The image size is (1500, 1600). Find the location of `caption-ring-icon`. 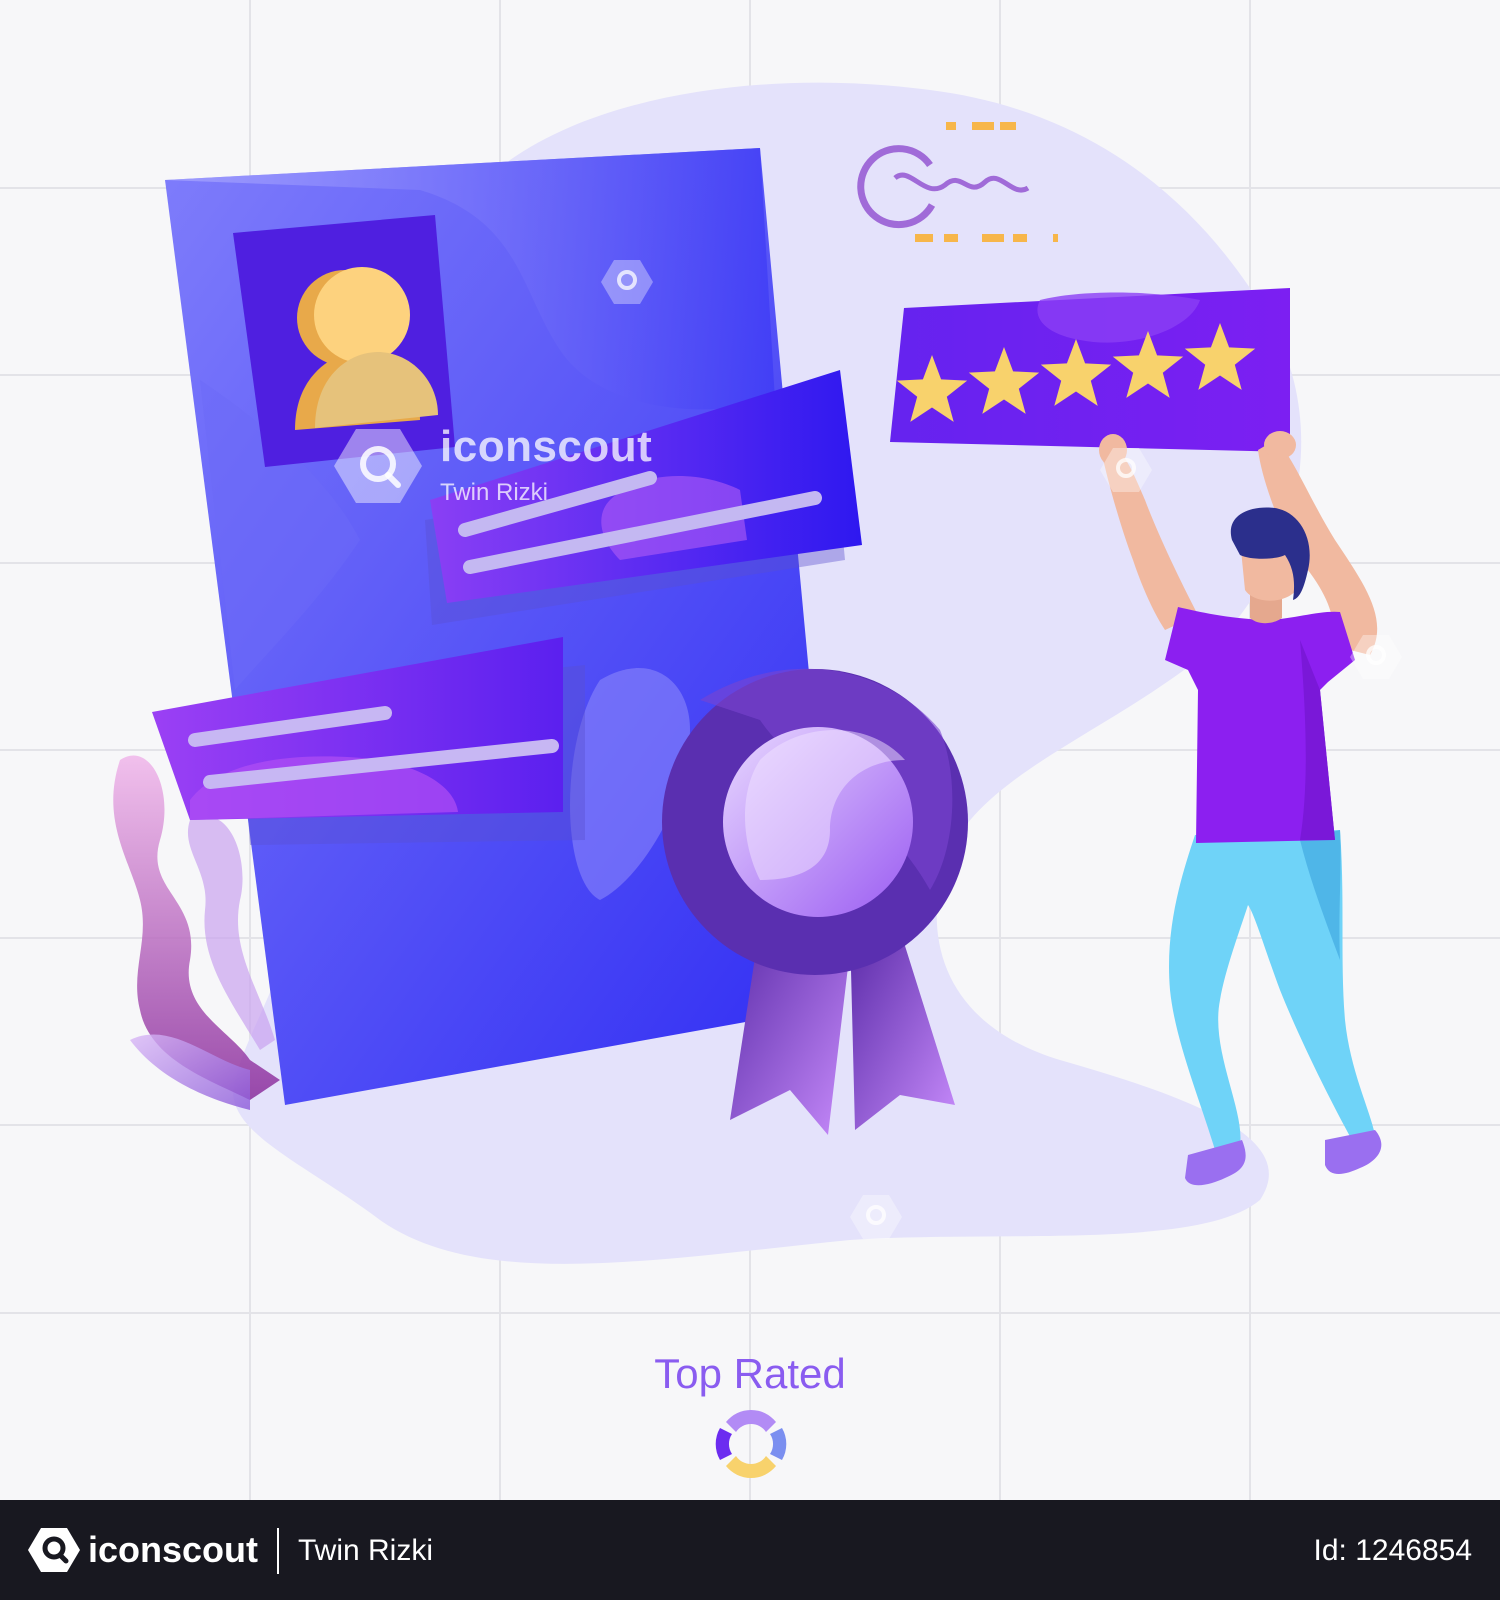

caption-ring-icon is located at coordinates (751, 1444).